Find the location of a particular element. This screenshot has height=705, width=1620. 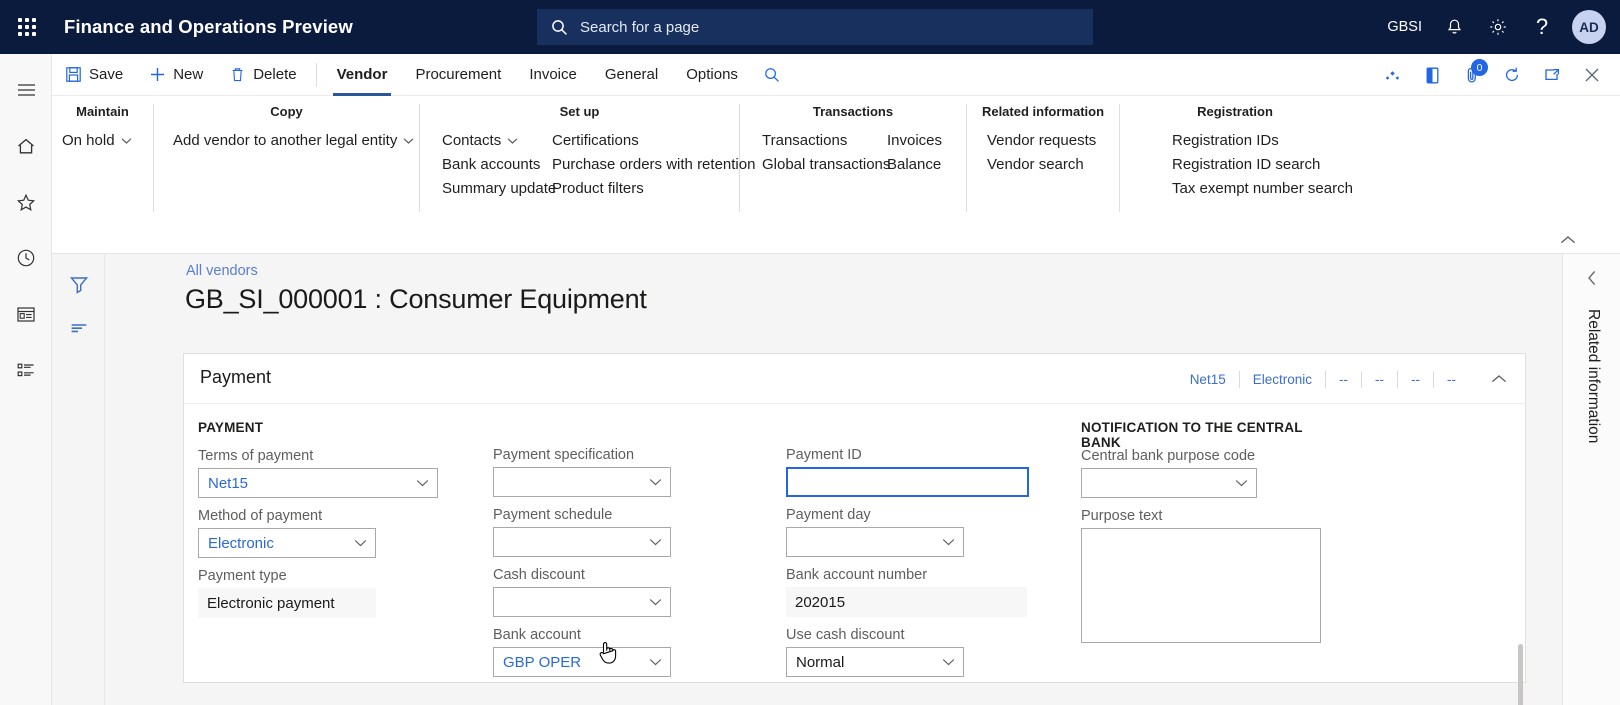

central-bank-purpose-code-combobox is located at coordinates (1169, 483).